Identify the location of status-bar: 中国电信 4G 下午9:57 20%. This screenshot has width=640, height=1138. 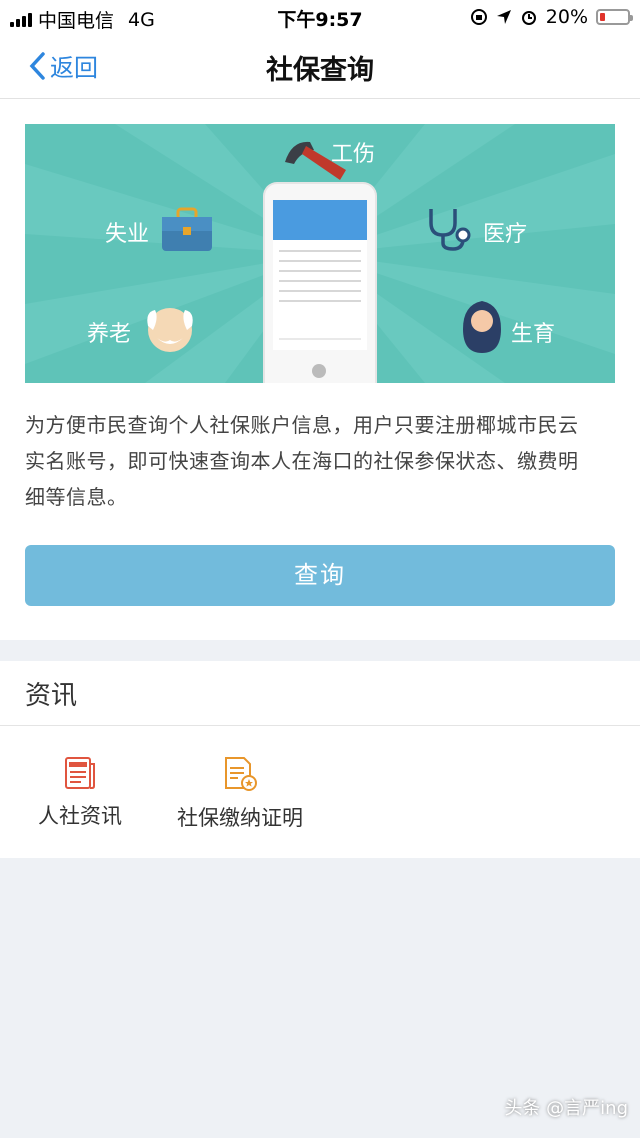
(320, 17).